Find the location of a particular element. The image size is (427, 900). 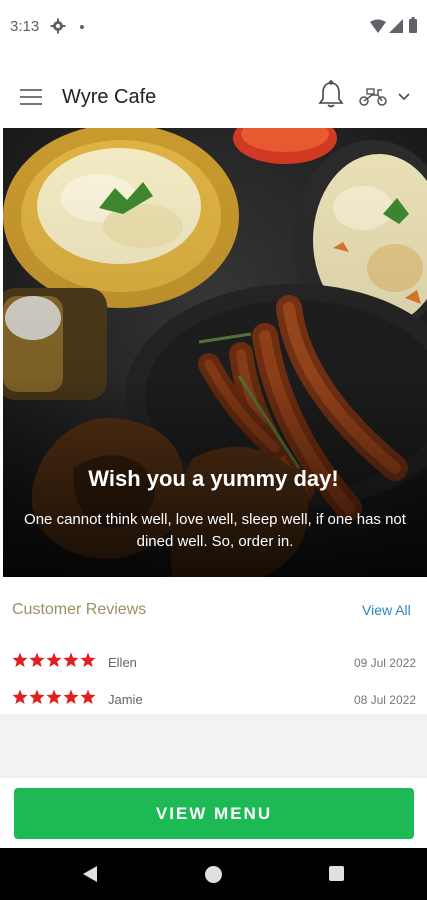

chevron-down-icon is located at coordinates (404, 97).